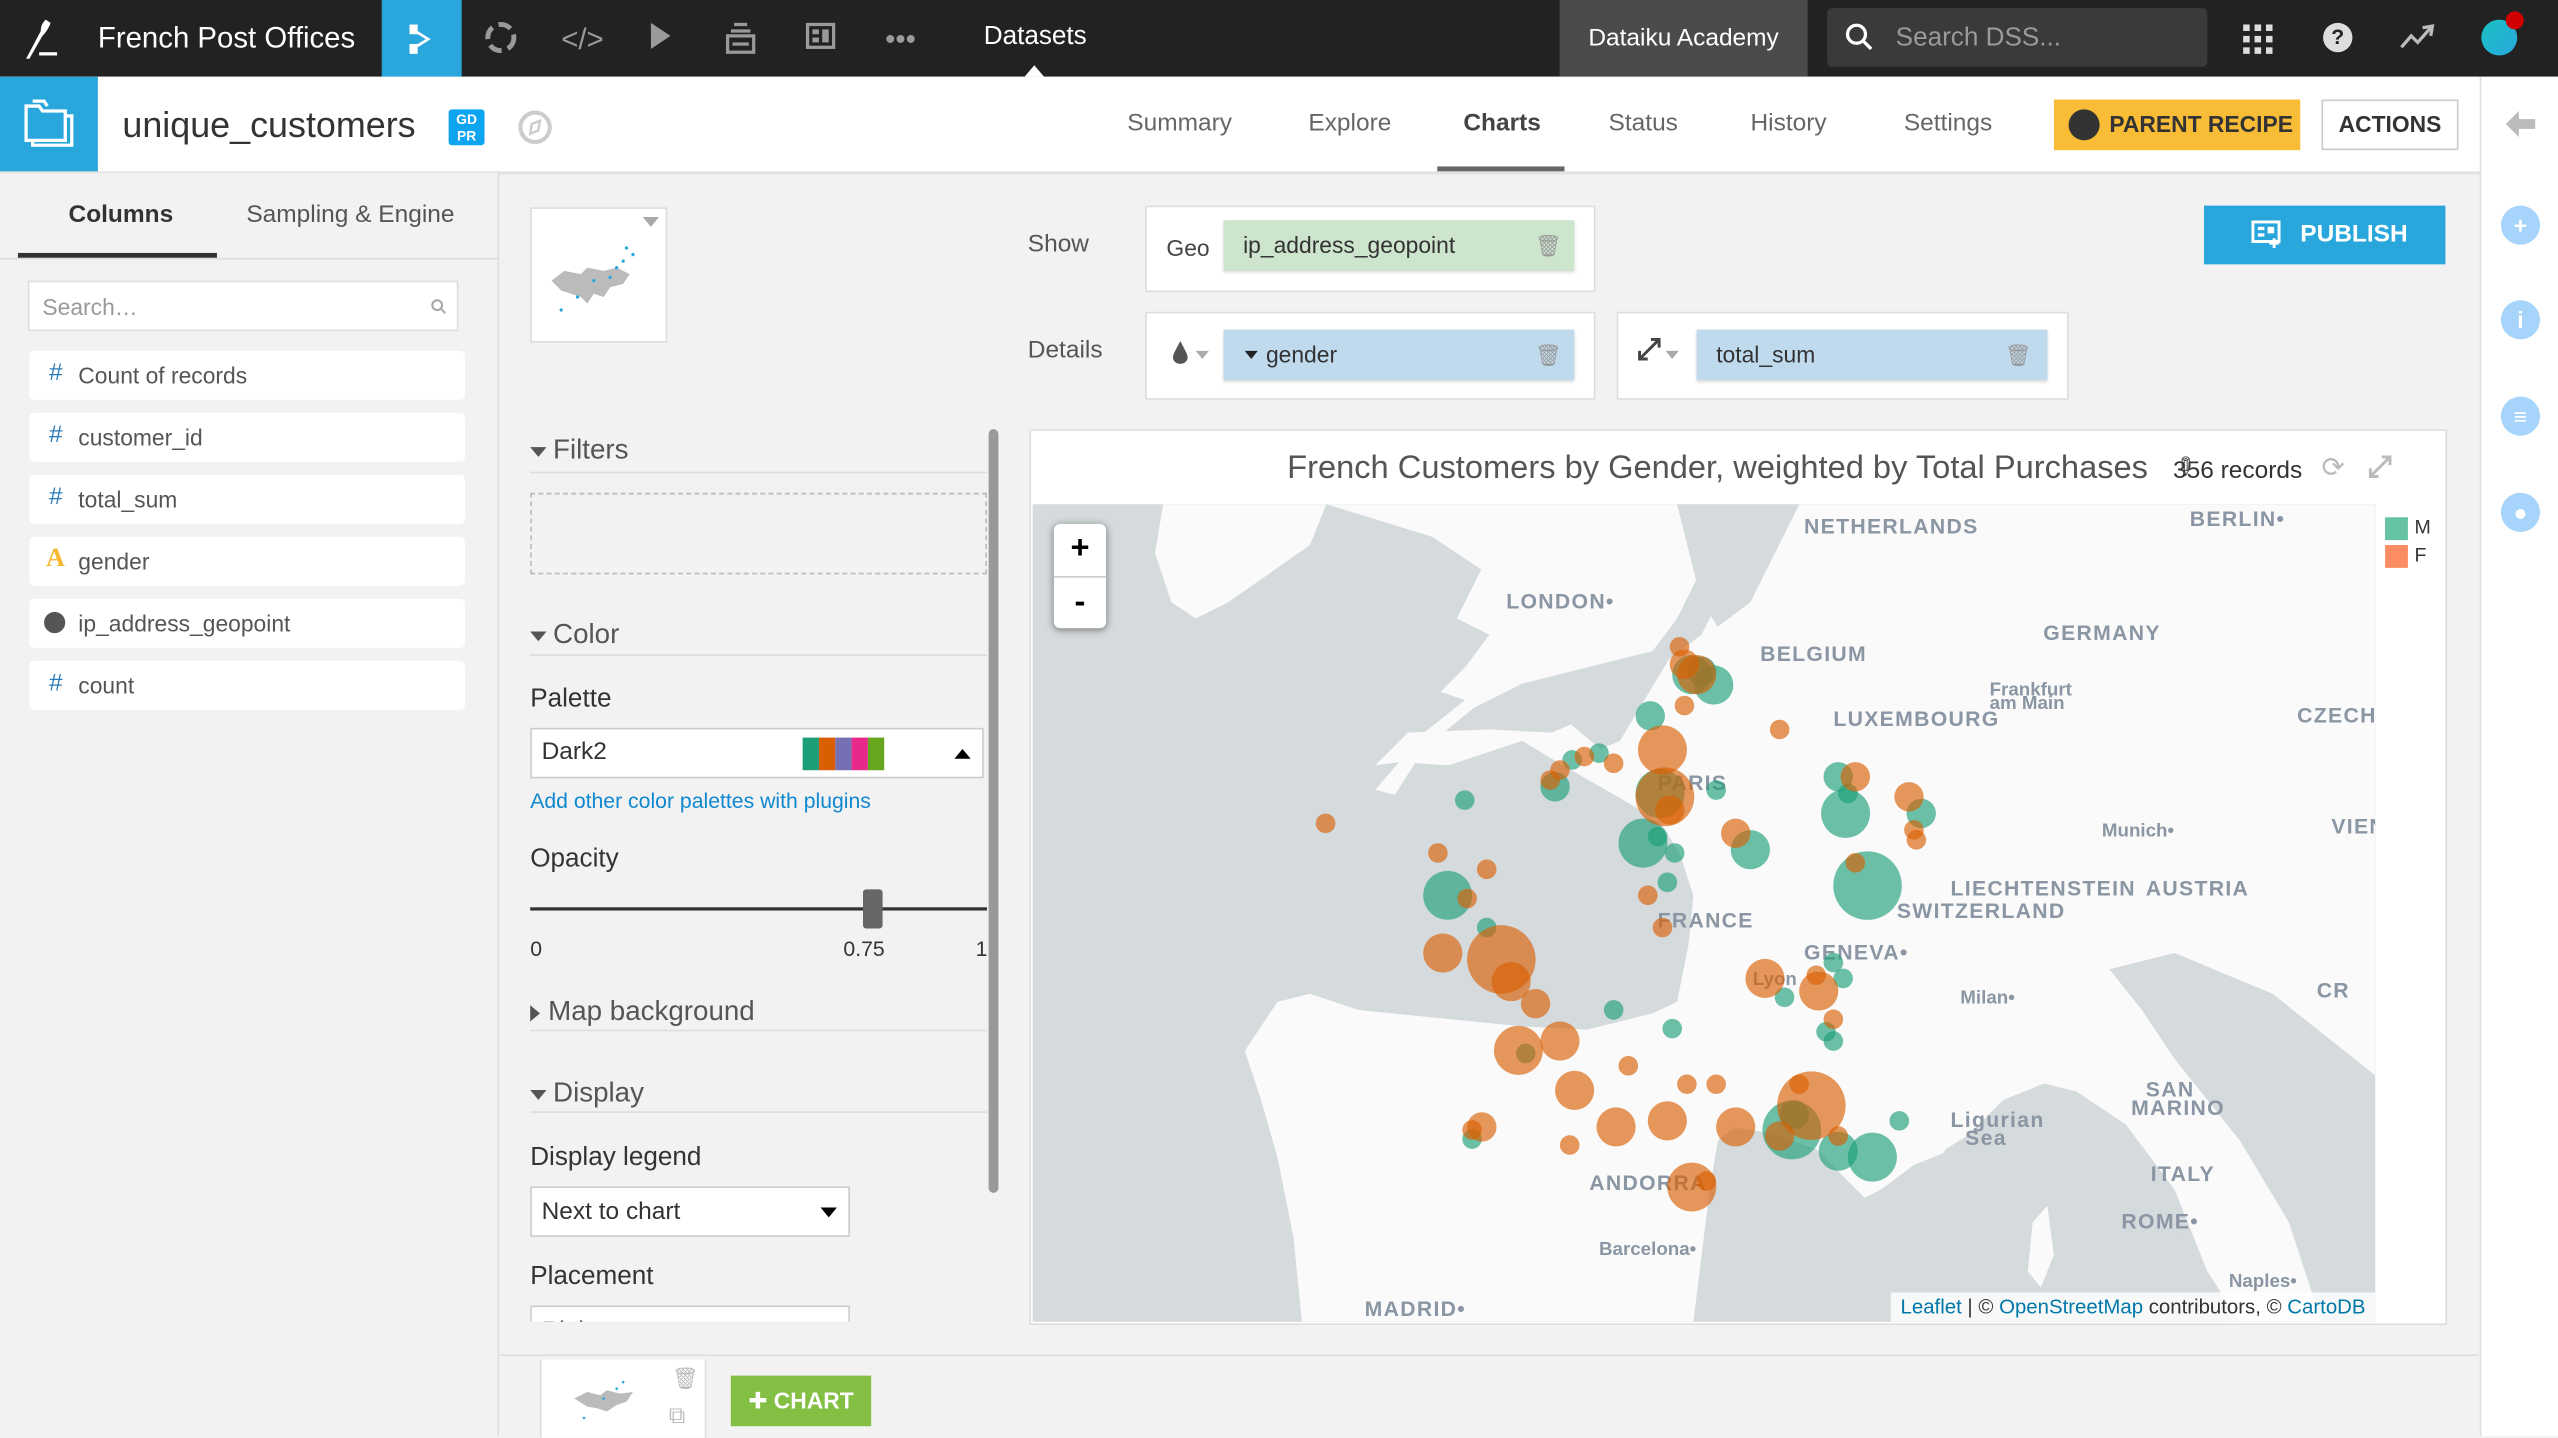 This screenshot has width=2558, height=1438. Describe the element at coordinates (700, 800) in the screenshot. I see `palette-plugins-link: Add other color palettes with plugins` at that location.